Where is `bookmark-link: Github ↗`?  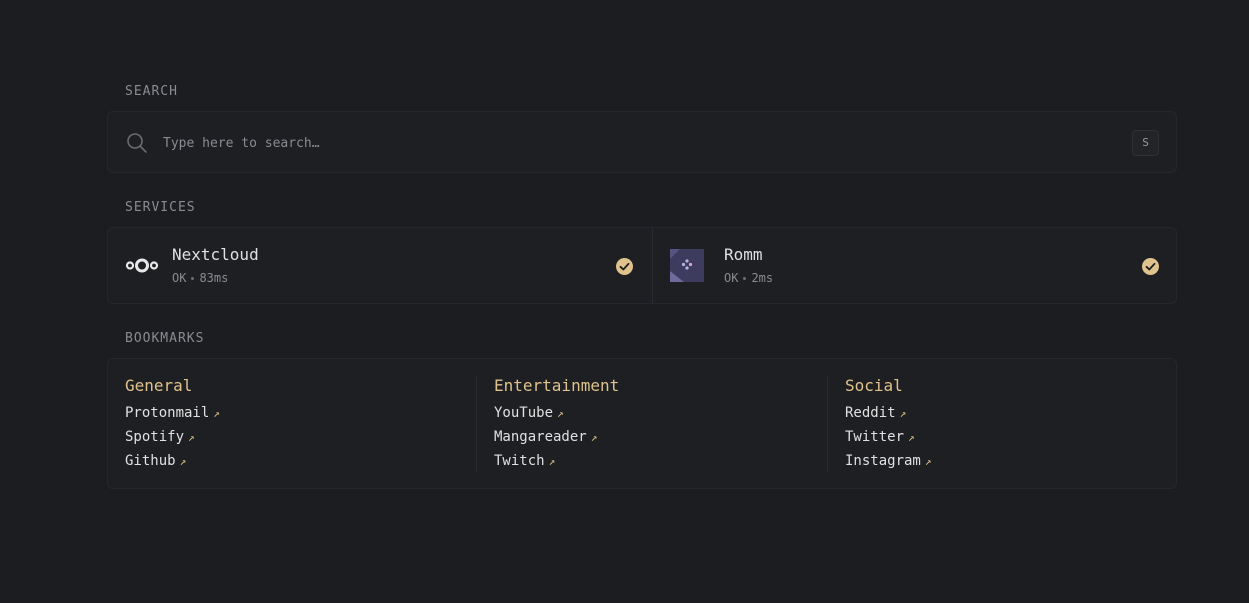
bookmark-link: Github ↗ is located at coordinates (172, 465).